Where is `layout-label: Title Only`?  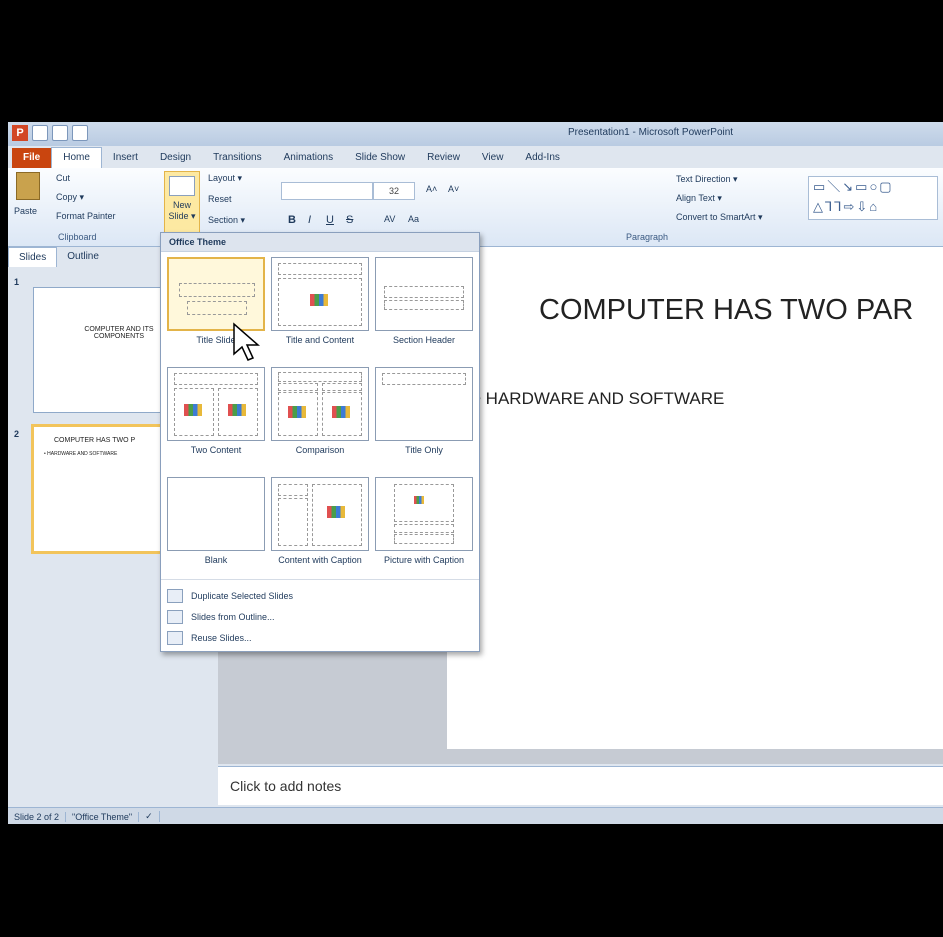
layout-label: Title Only is located at coordinates (424, 450).